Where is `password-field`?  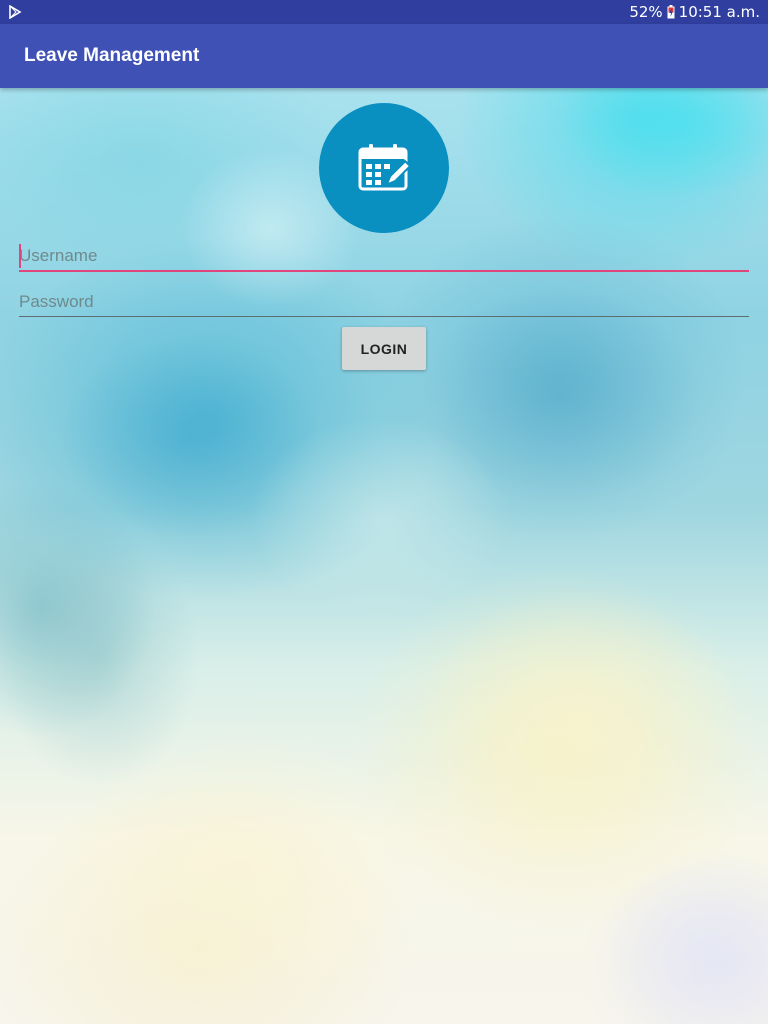
password-field is located at coordinates (384, 303).